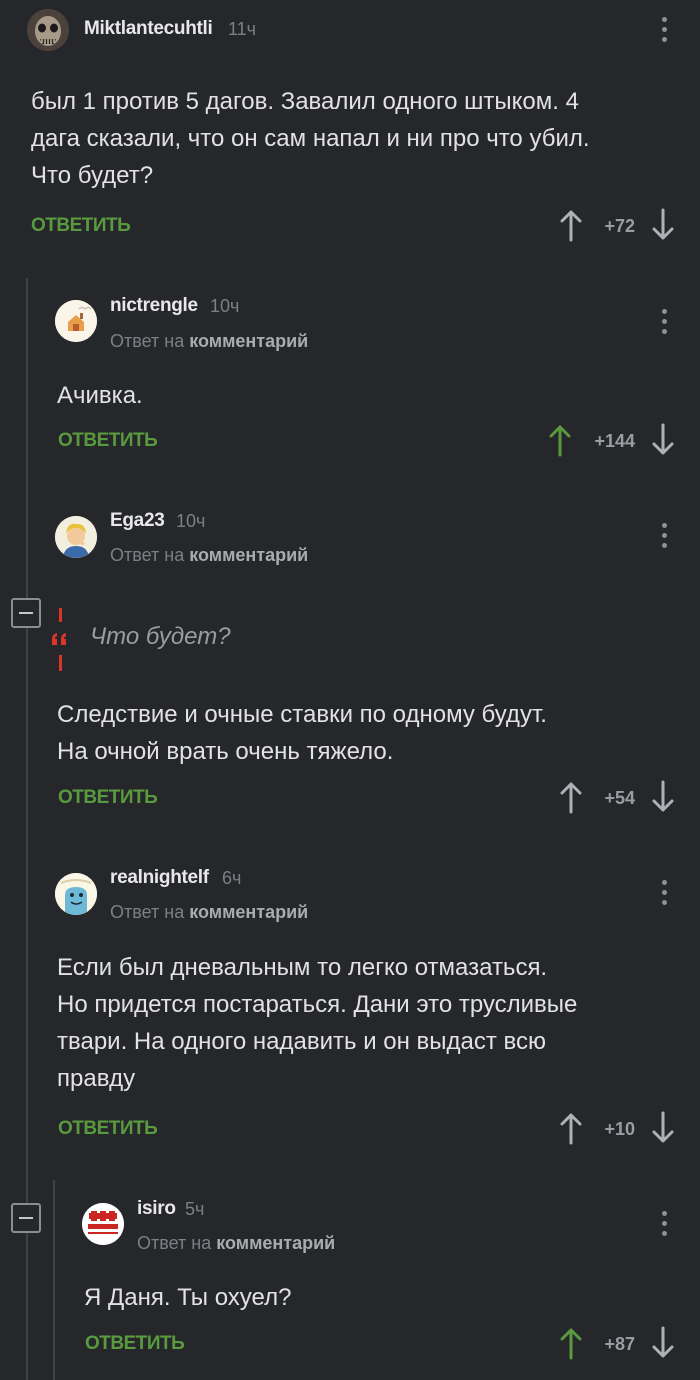  I want to click on rating-score: +10, so click(619, 1129).